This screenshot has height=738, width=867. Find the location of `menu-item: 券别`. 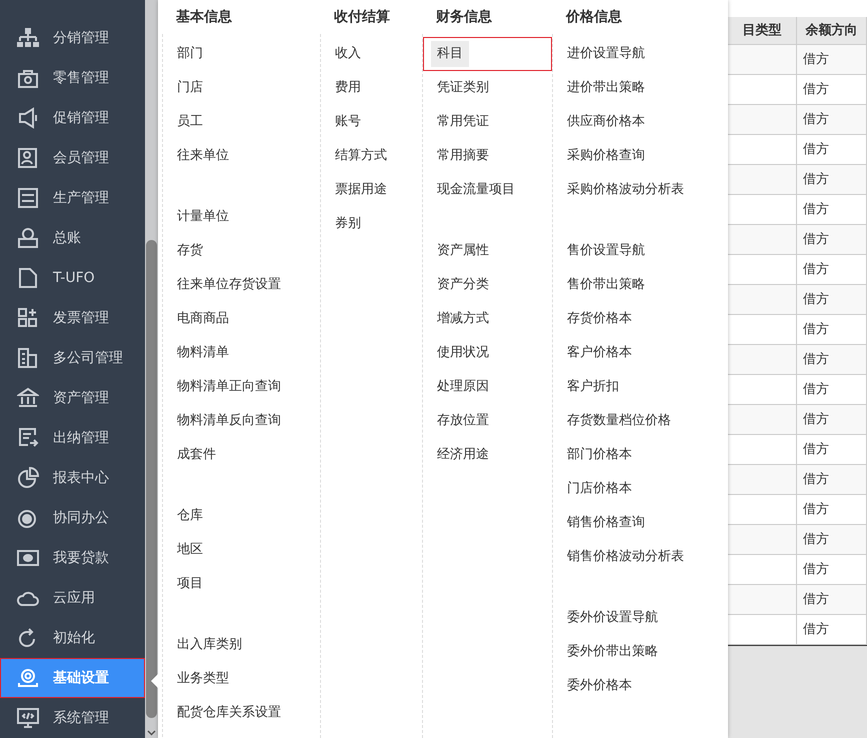

menu-item: 券别 is located at coordinates (348, 224).